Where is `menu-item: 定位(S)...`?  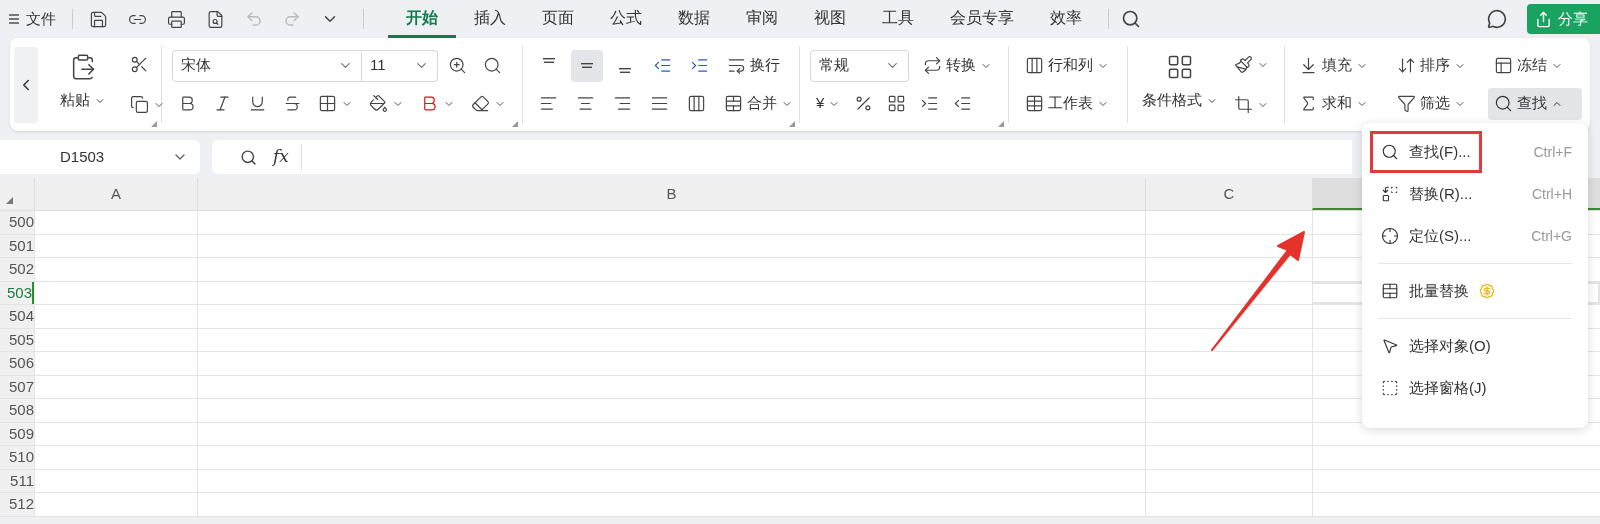 menu-item: 定位(S)... is located at coordinates (1426, 236).